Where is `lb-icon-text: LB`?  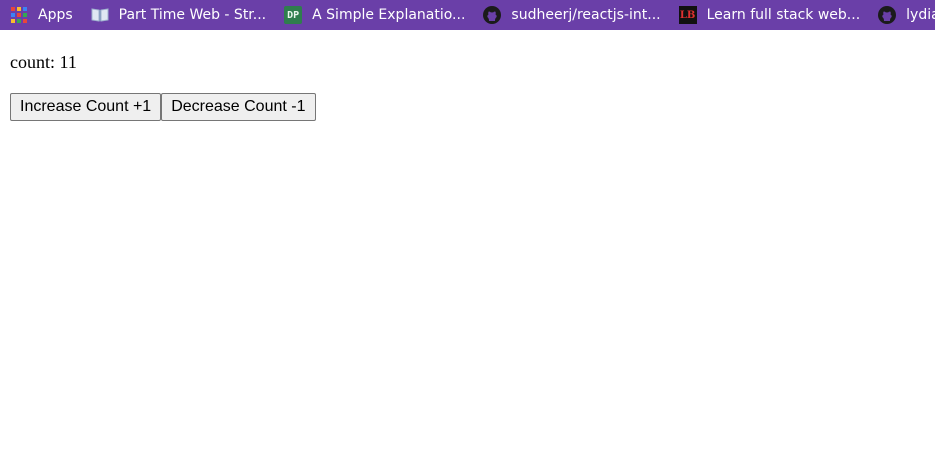 lb-icon-text: LB is located at coordinates (687, 15).